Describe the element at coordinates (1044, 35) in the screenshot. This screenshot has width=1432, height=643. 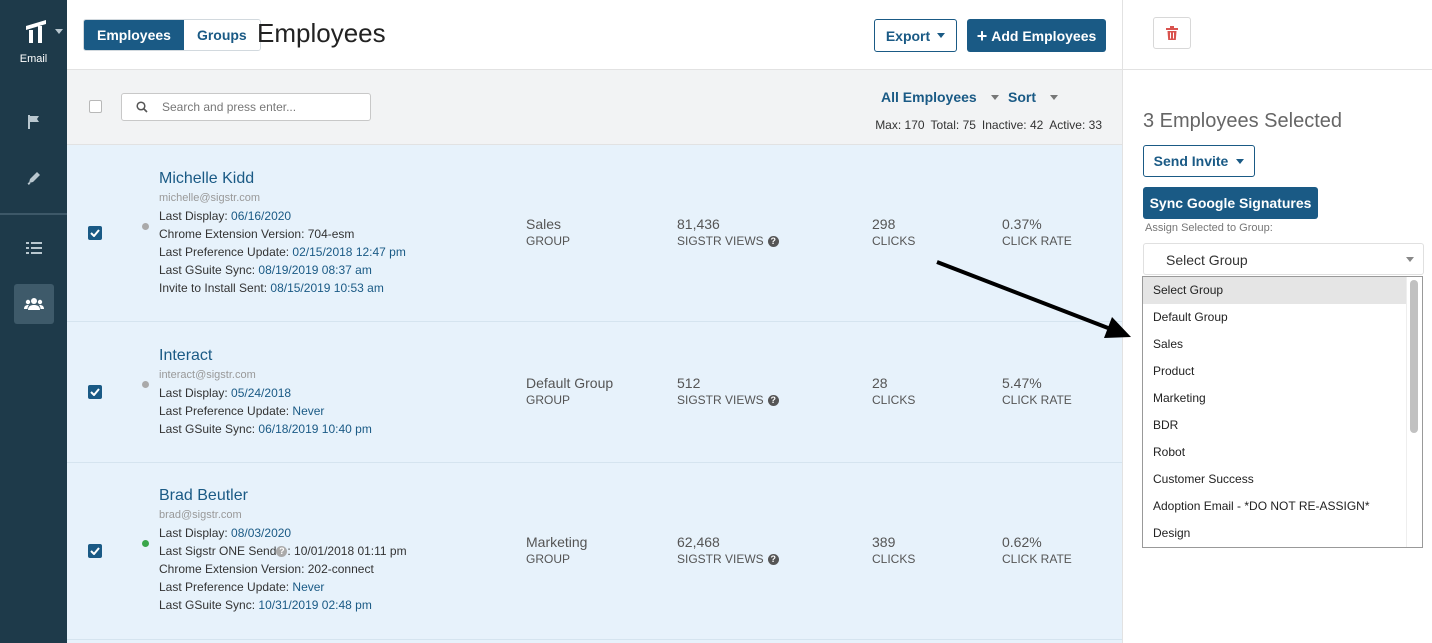
I see `add-employees-label: Add Employees` at that location.